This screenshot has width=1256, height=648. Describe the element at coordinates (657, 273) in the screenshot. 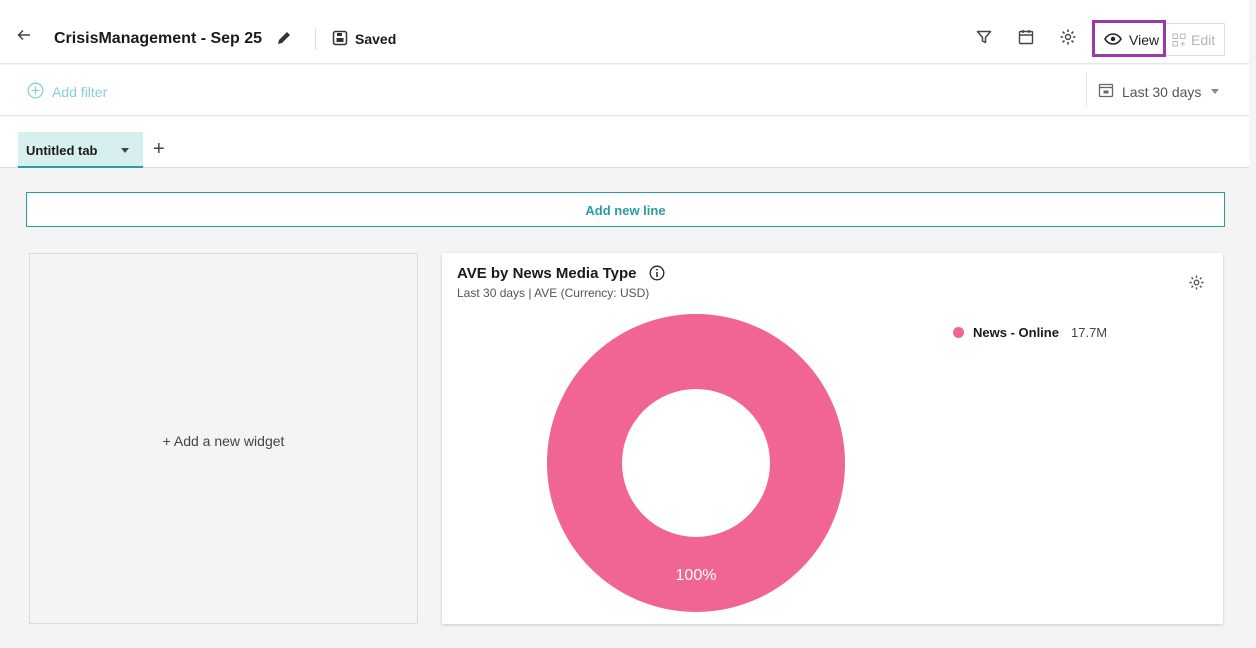

I see `info-icon` at that location.